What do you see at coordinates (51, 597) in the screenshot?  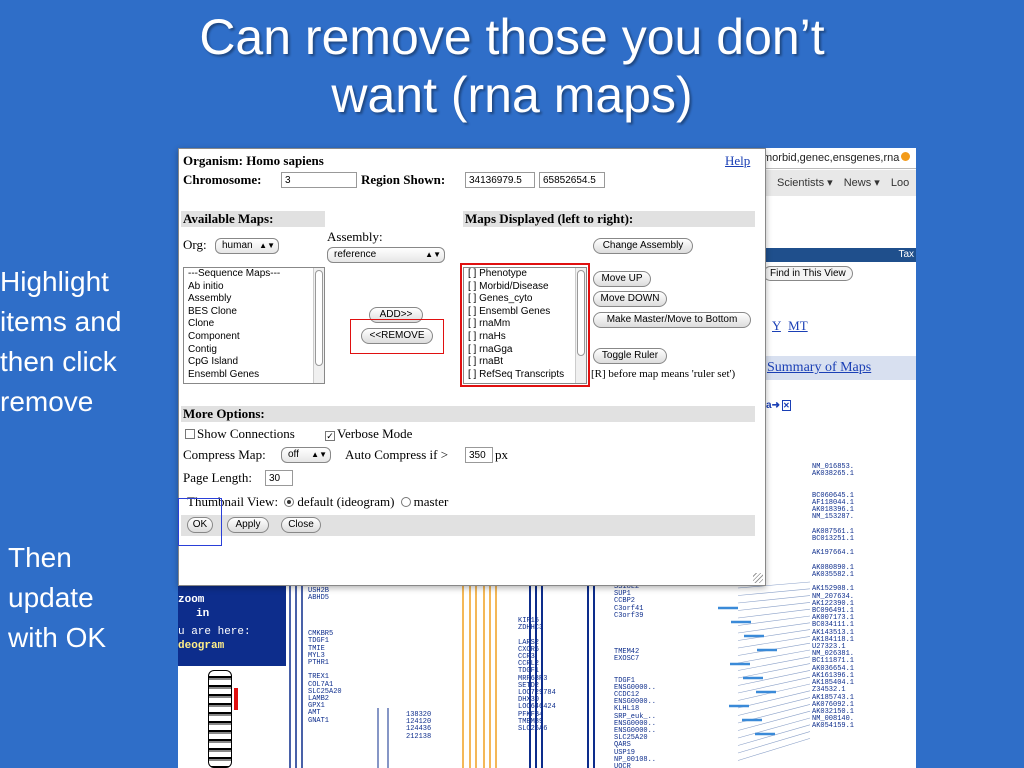 I see `note-line: update` at bounding box center [51, 597].